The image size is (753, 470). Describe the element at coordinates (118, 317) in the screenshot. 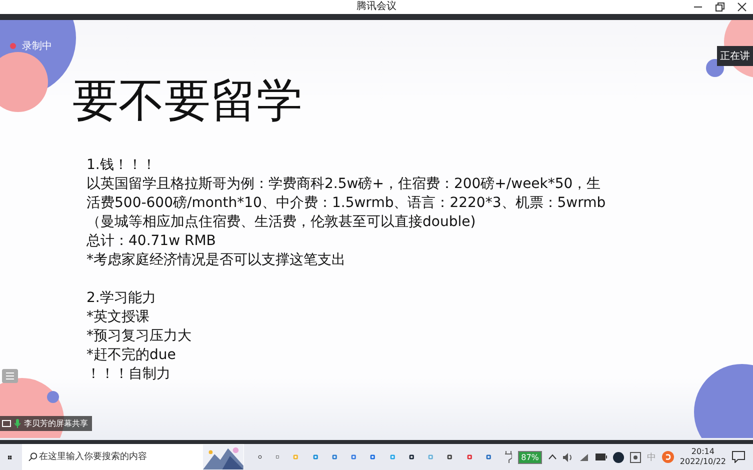

I see `slide-text: *英文授课` at that location.